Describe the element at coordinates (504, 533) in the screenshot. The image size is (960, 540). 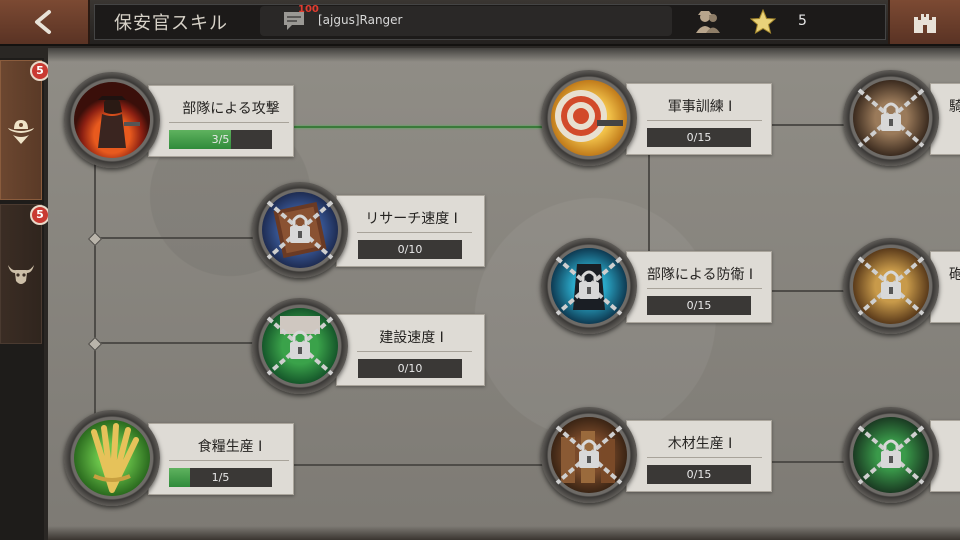
I see `bottom-edge` at that location.